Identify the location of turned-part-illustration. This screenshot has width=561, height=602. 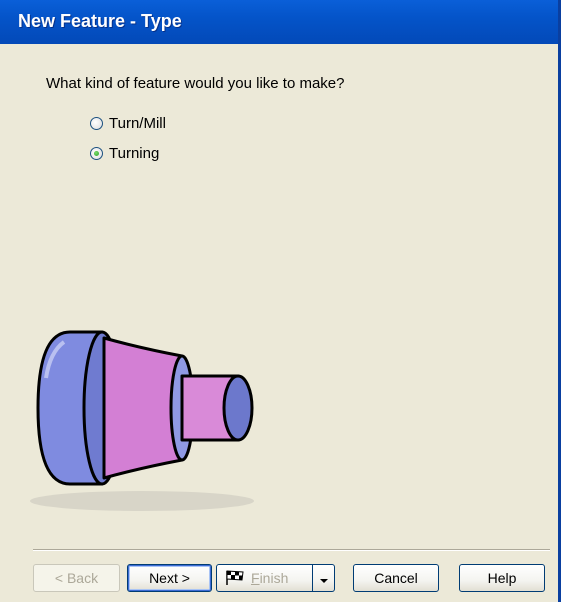
(142, 420).